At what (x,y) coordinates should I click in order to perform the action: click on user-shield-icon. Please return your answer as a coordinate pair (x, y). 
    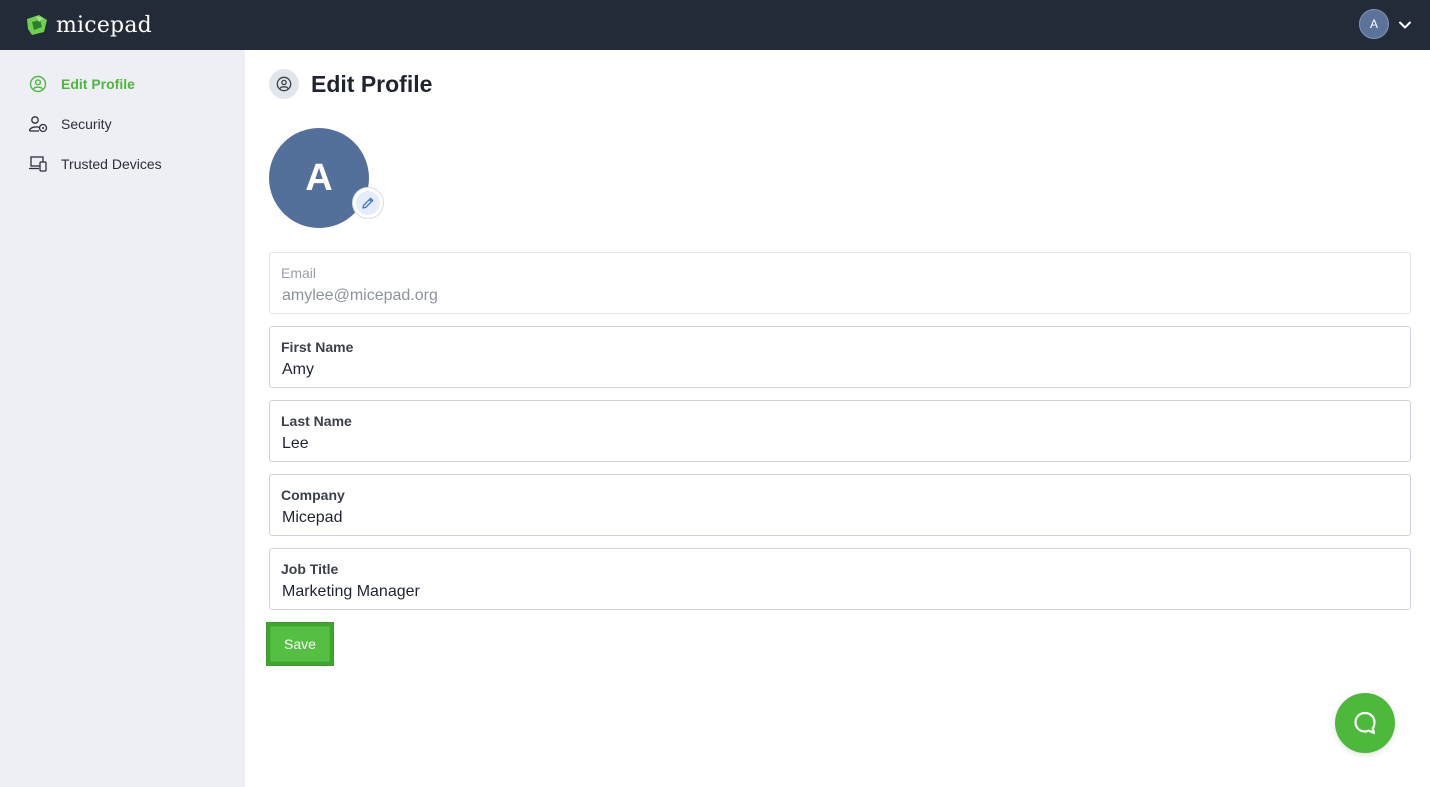
    Looking at the image, I should click on (38, 124).